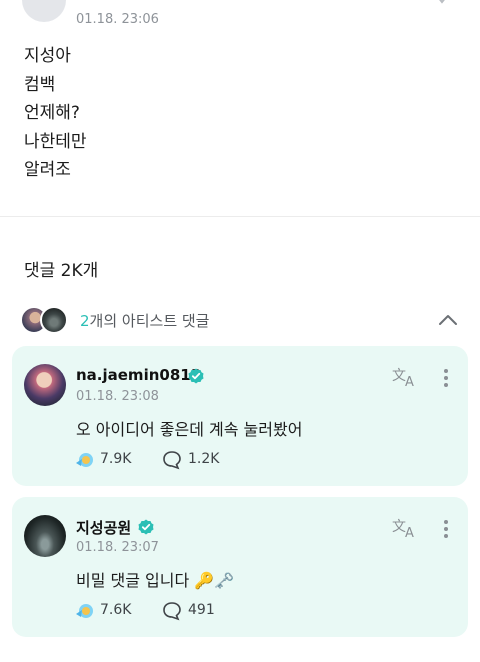  I want to click on artist-comments-label: 2개의 아티스트 댓글, so click(144, 320).